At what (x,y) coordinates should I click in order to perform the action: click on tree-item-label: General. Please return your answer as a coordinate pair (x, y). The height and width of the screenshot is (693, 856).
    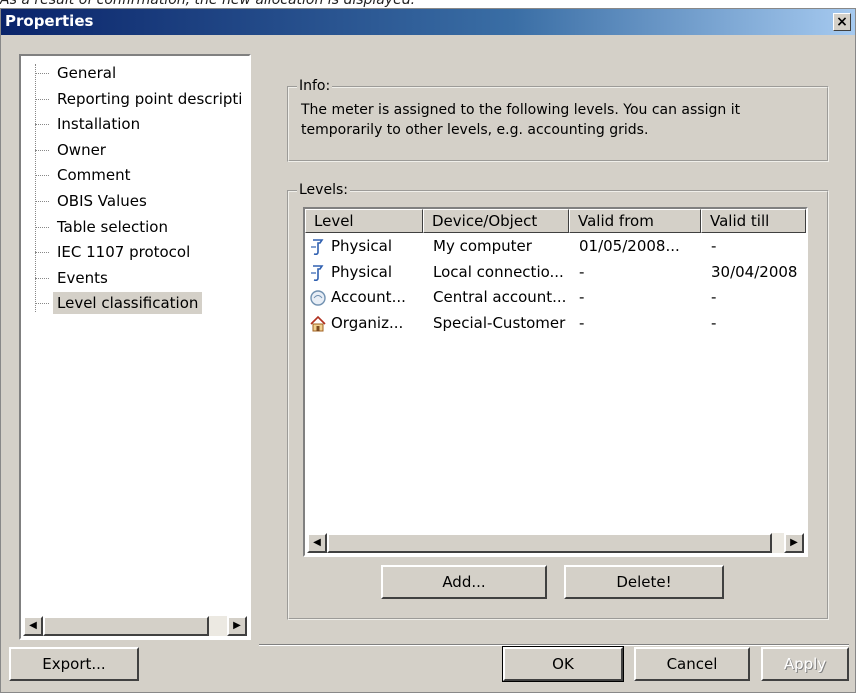
    Looking at the image, I should click on (87, 73).